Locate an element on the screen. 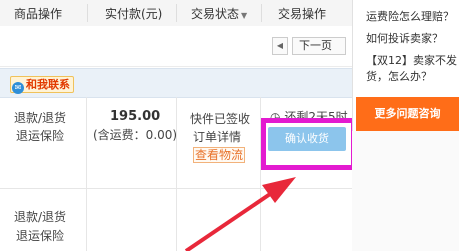  more-questions-button: 更多问题咨询 is located at coordinates (407, 114).